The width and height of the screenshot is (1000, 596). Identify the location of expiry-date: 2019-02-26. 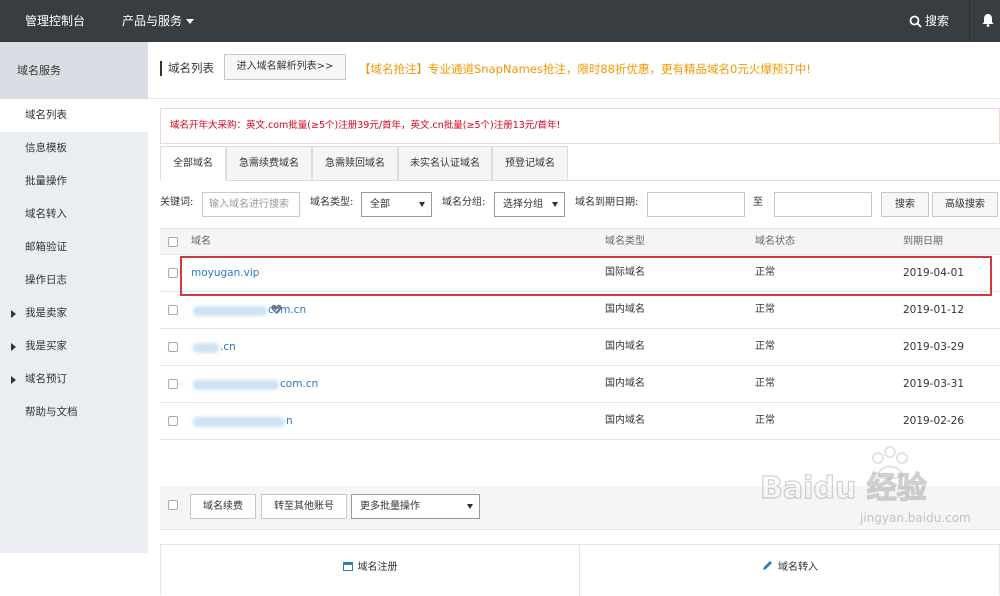
(934, 421).